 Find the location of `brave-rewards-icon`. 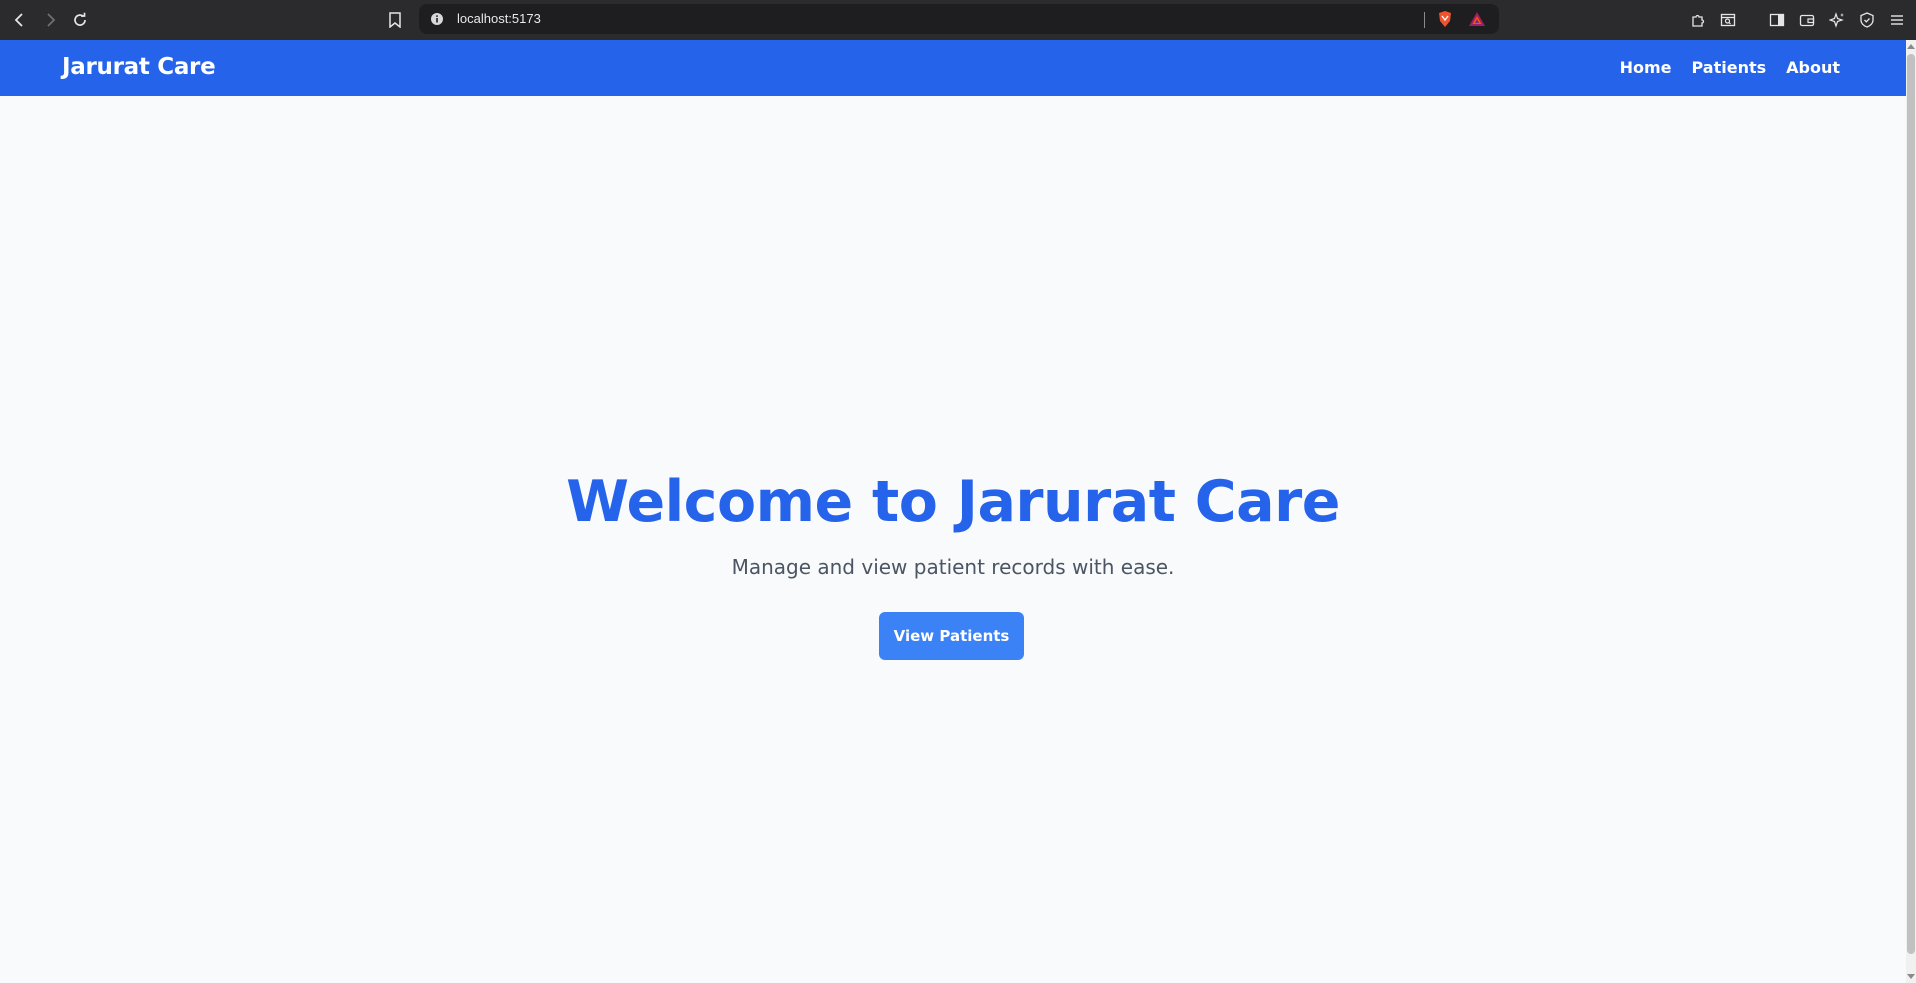

brave-rewards-icon is located at coordinates (1477, 19).